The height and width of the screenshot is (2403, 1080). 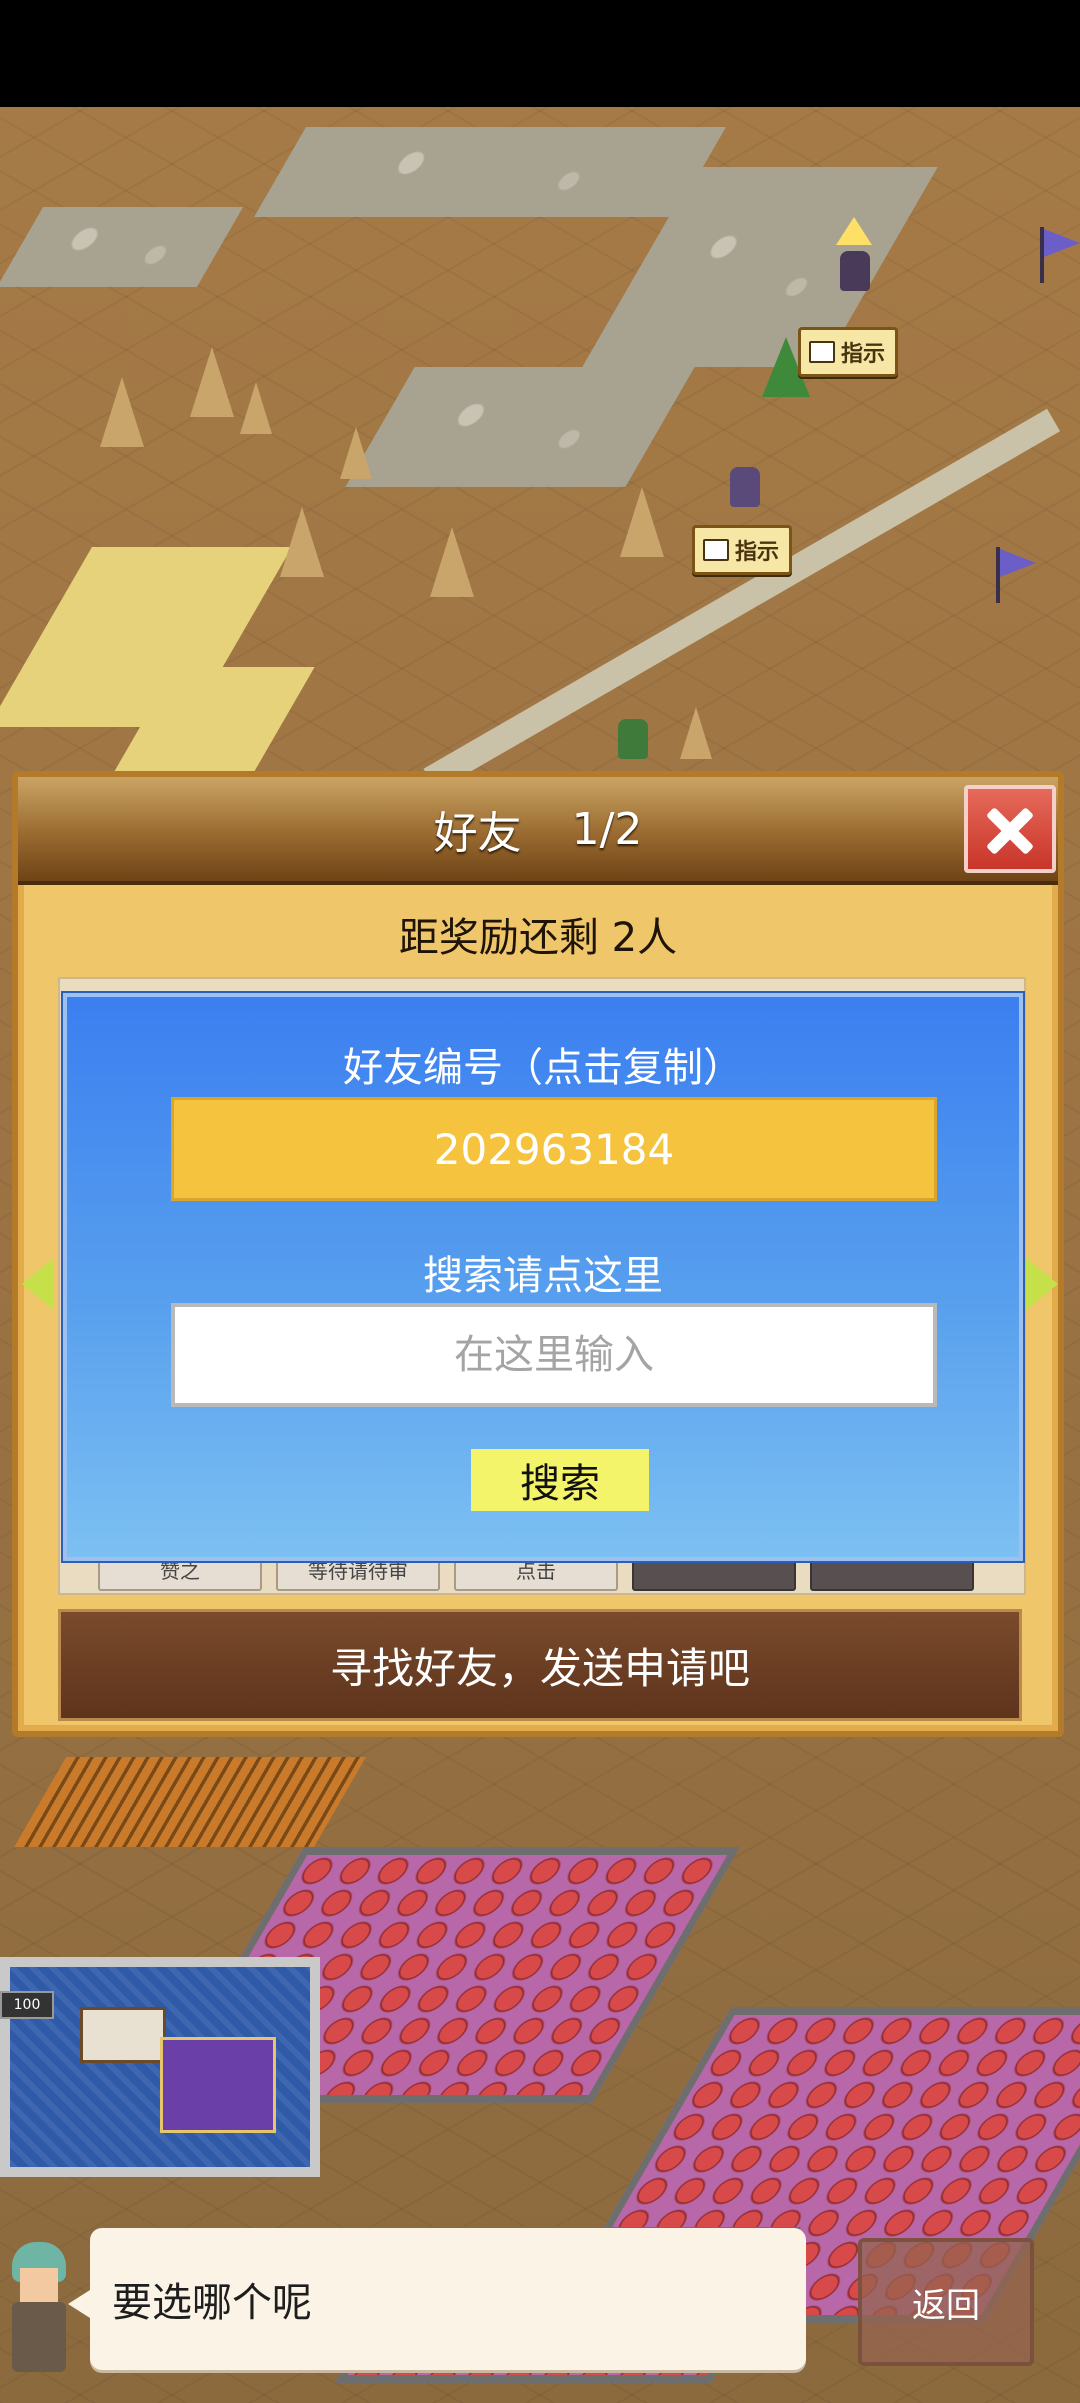 I want to click on page-indicator: 1/2, so click(x=607, y=829).